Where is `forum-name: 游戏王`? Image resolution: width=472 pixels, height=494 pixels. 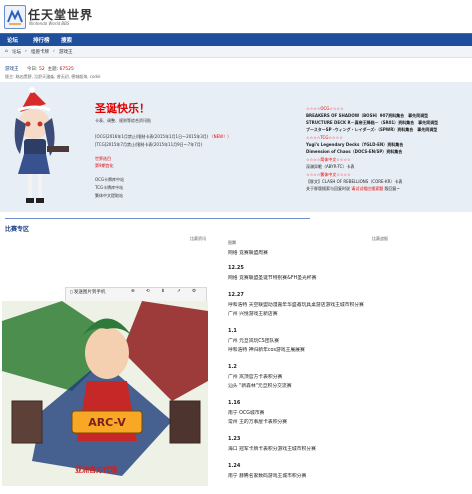
forum-name: 游戏王 is located at coordinates (12, 69).